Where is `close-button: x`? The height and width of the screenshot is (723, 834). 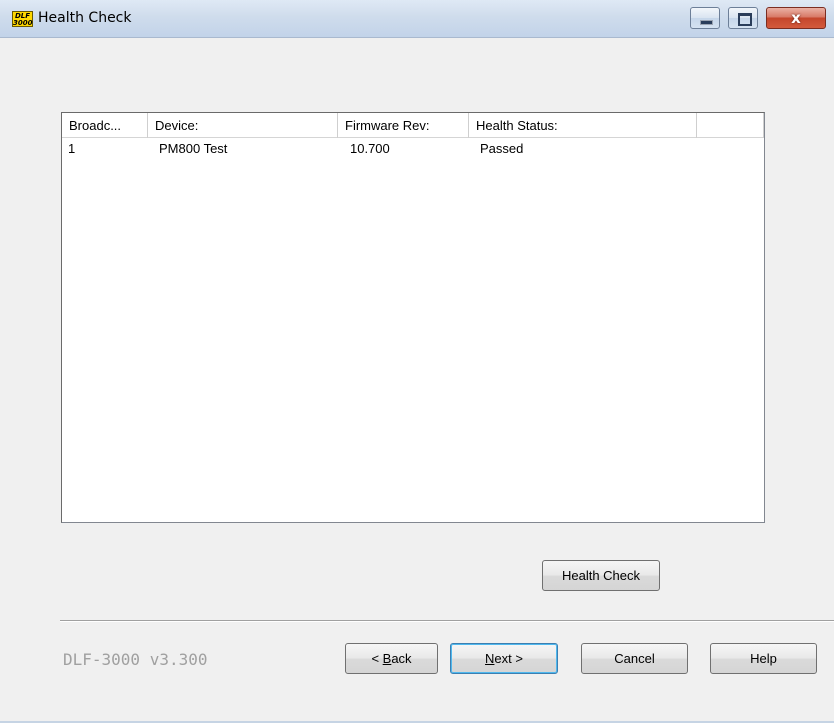
close-button: x is located at coordinates (796, 18).